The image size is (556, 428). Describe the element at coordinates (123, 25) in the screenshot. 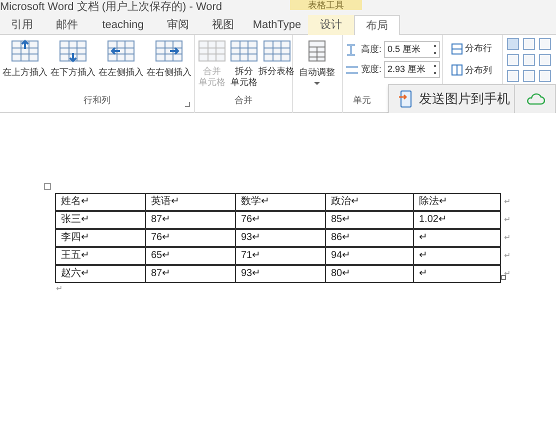

I see `ribbon-tab: teaching` at that location.